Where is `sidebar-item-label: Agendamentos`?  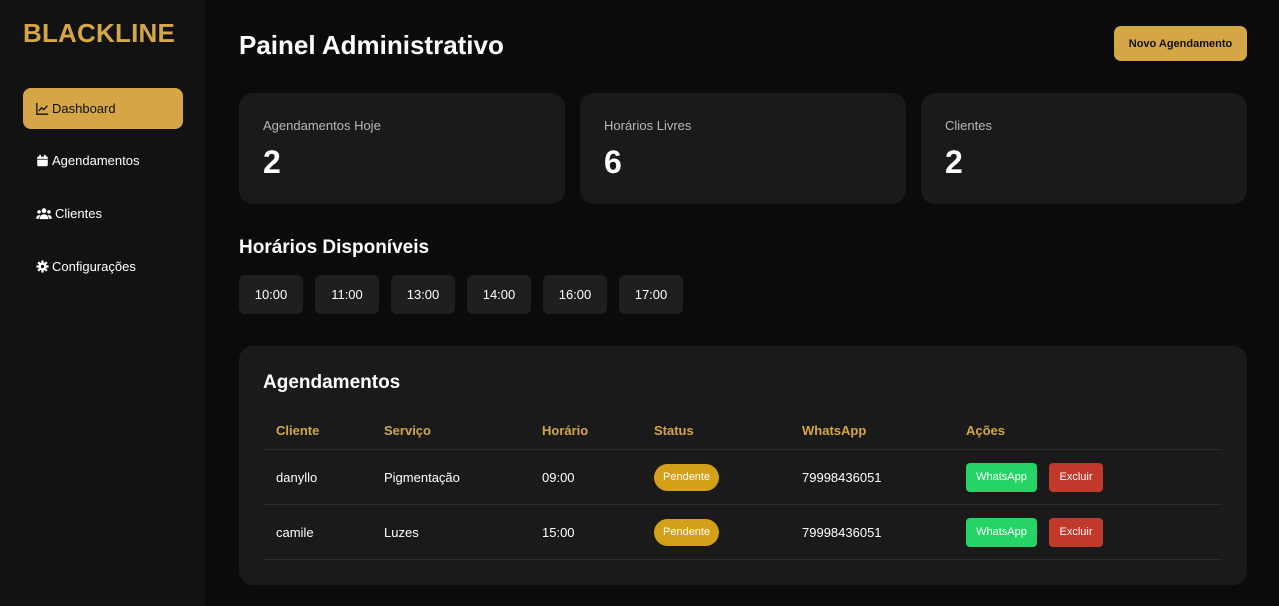 sidebar-item-label: Agendamentos is located at coordinates (96, 160).